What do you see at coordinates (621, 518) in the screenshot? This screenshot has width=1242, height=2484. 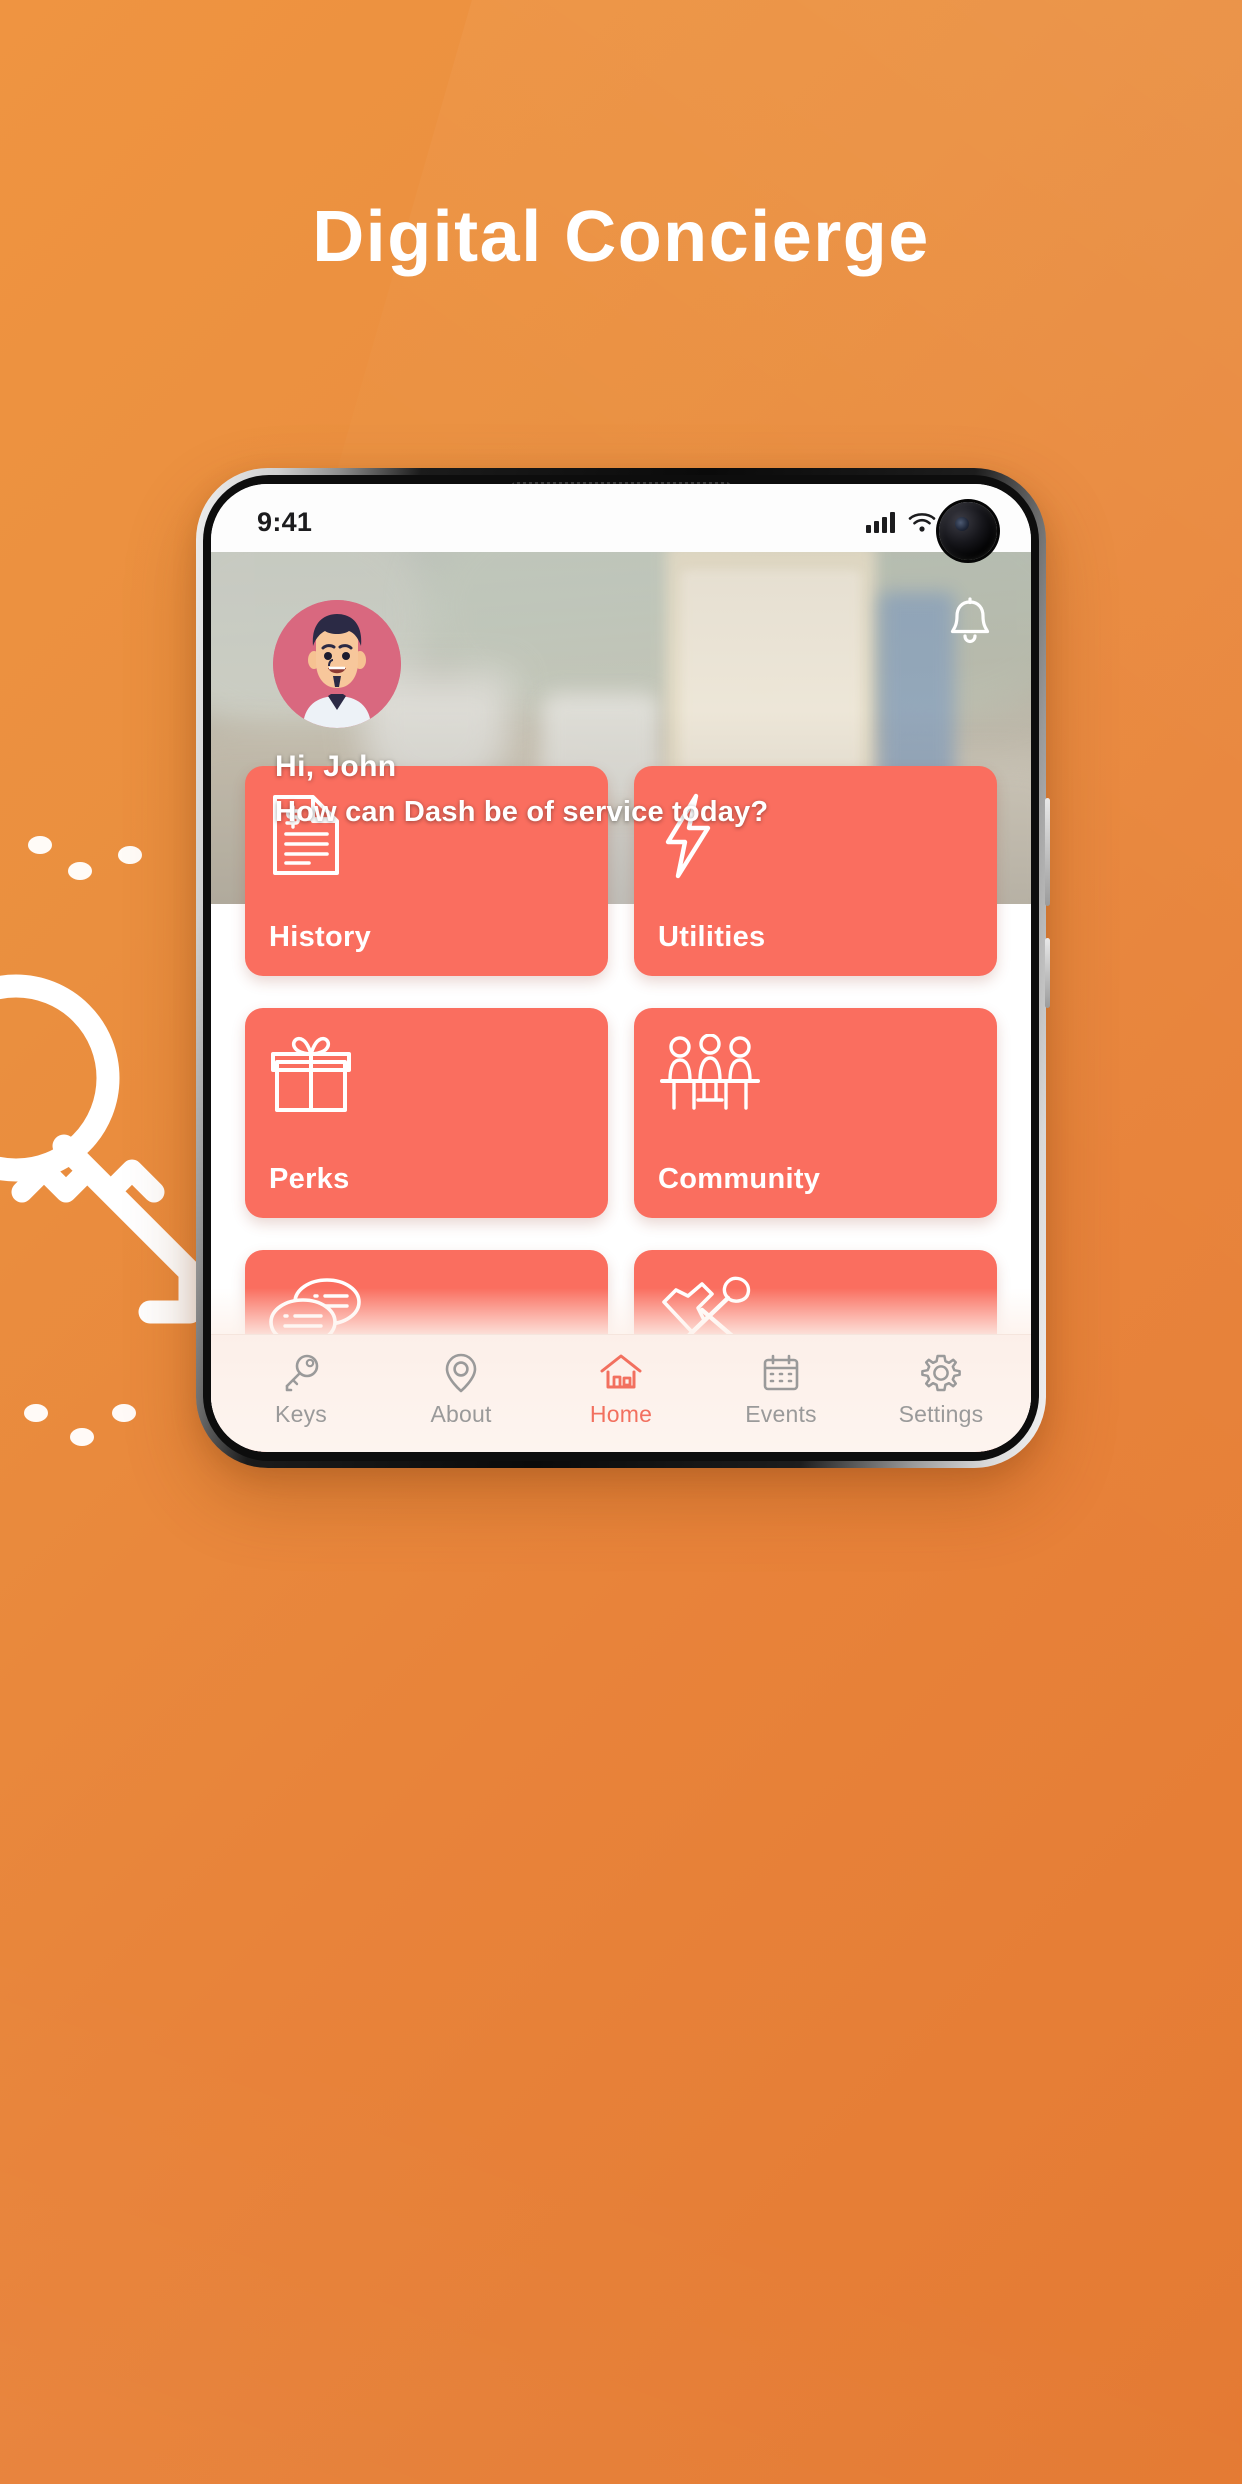 I see `status-bar: 9:41` at bounding box center [621, 518].